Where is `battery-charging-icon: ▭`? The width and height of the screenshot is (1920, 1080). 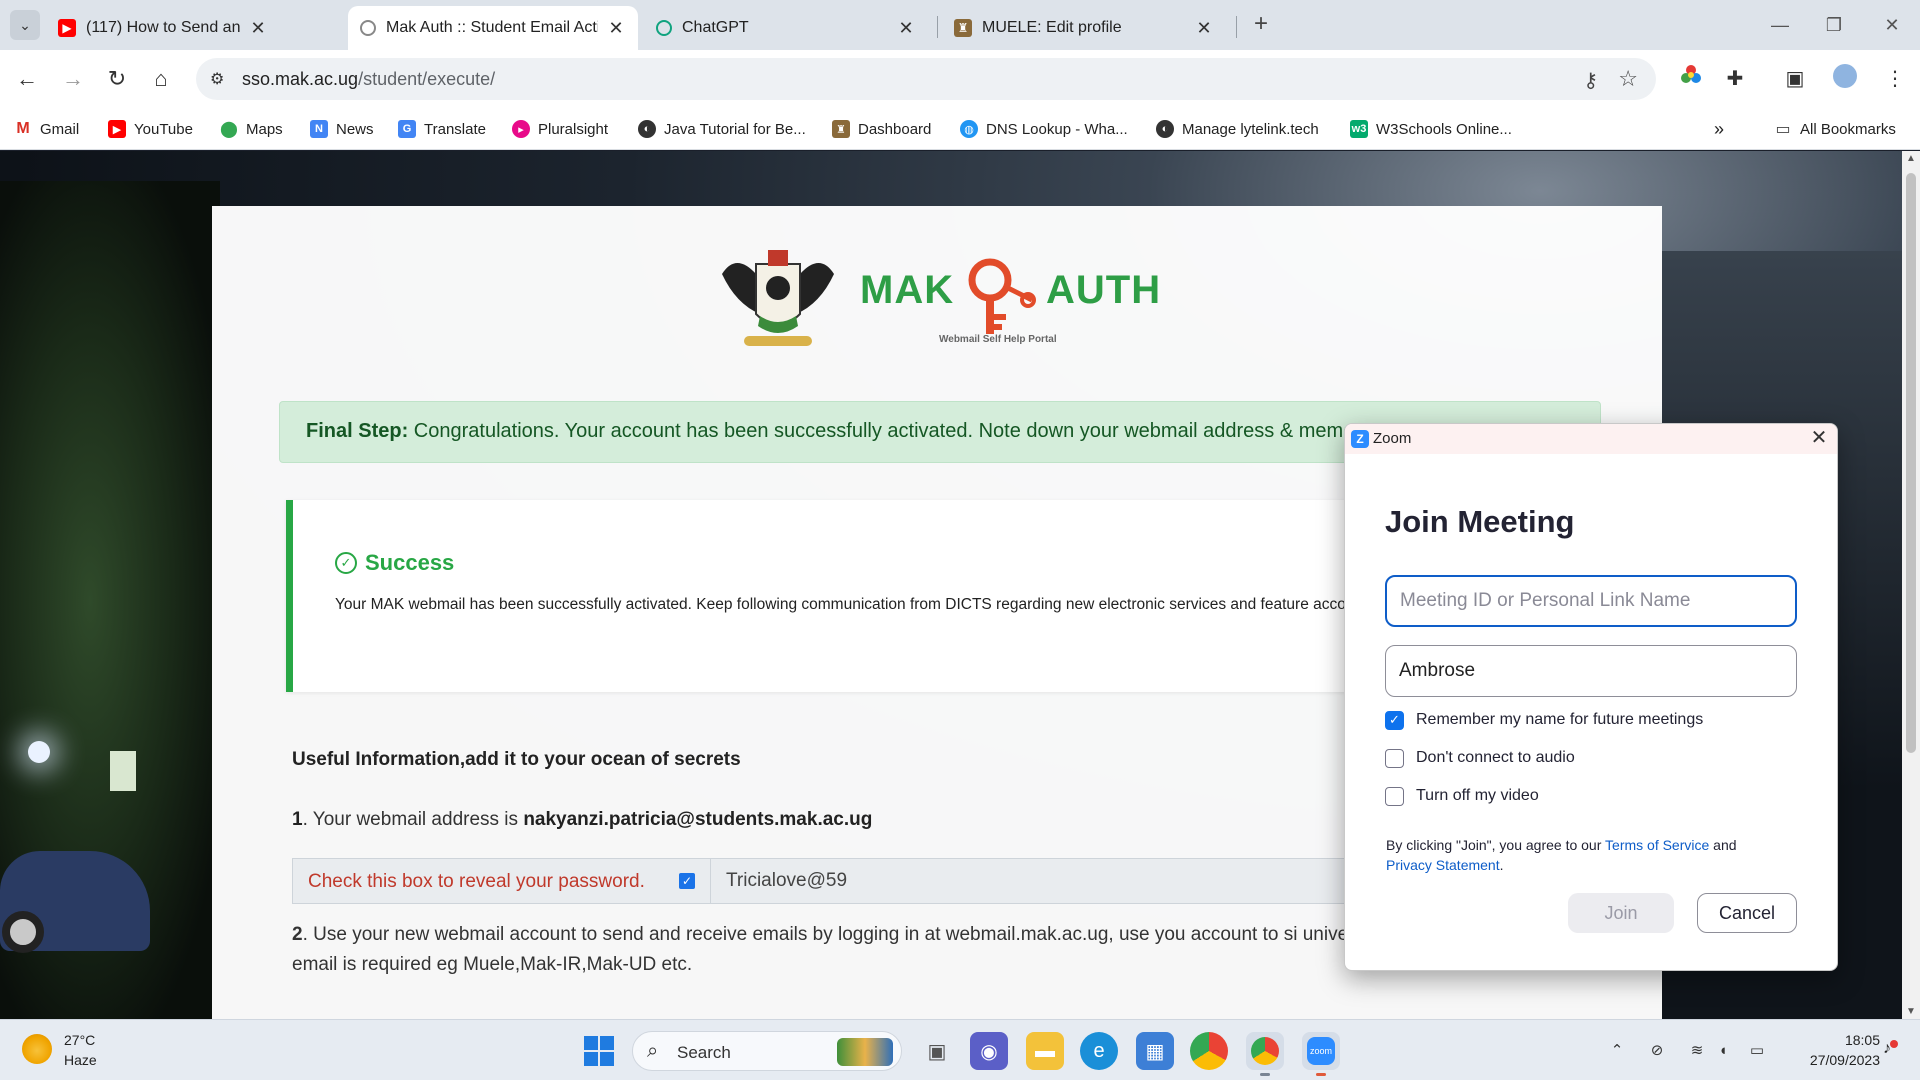
battery-charging-icon: ▭ is located at coordinates (1757, 1051).